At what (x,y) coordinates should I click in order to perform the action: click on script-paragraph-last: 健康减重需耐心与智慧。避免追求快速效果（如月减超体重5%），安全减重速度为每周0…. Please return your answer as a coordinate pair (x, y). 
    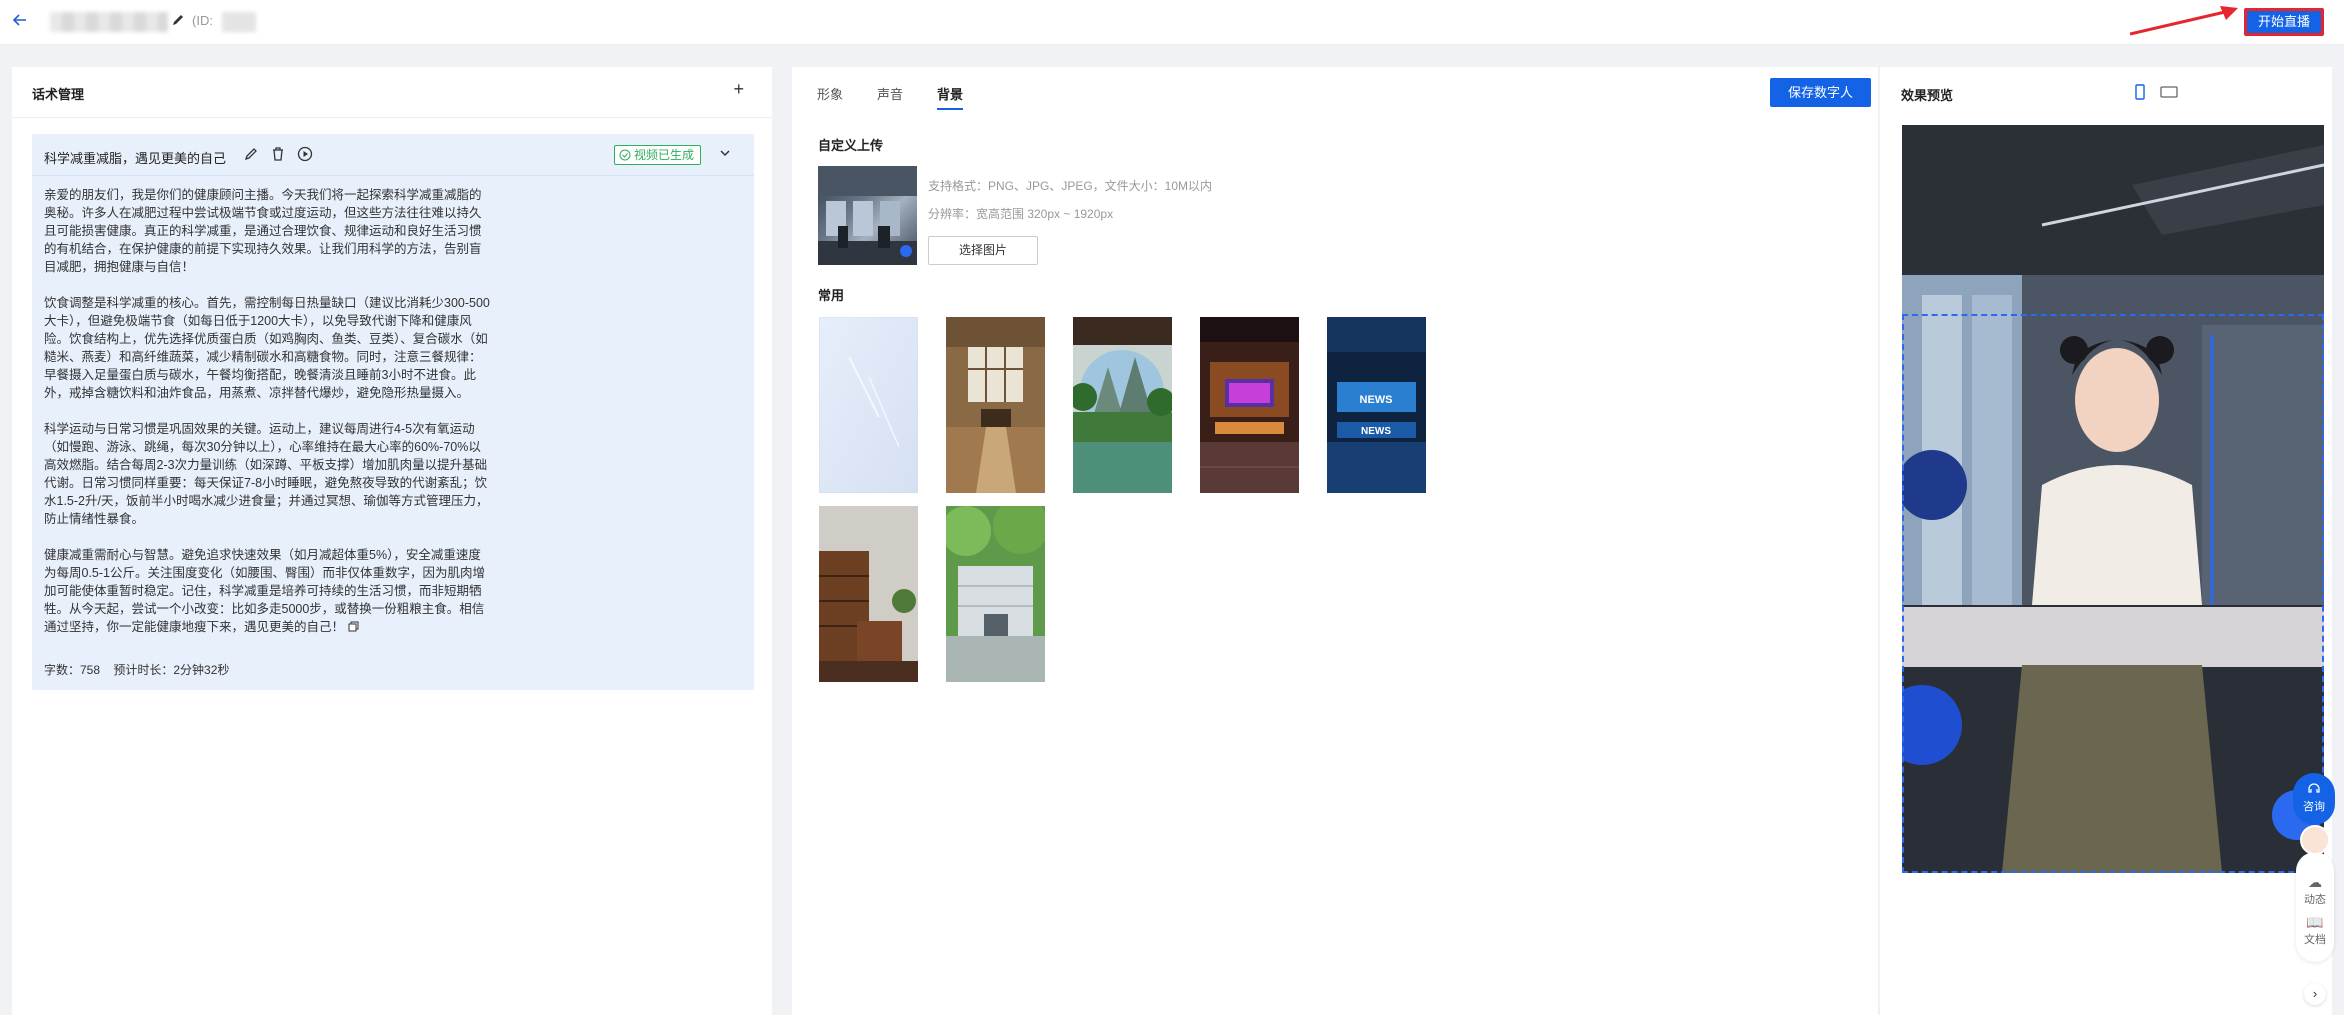
    Looking at the image, I should click on (267, 591).